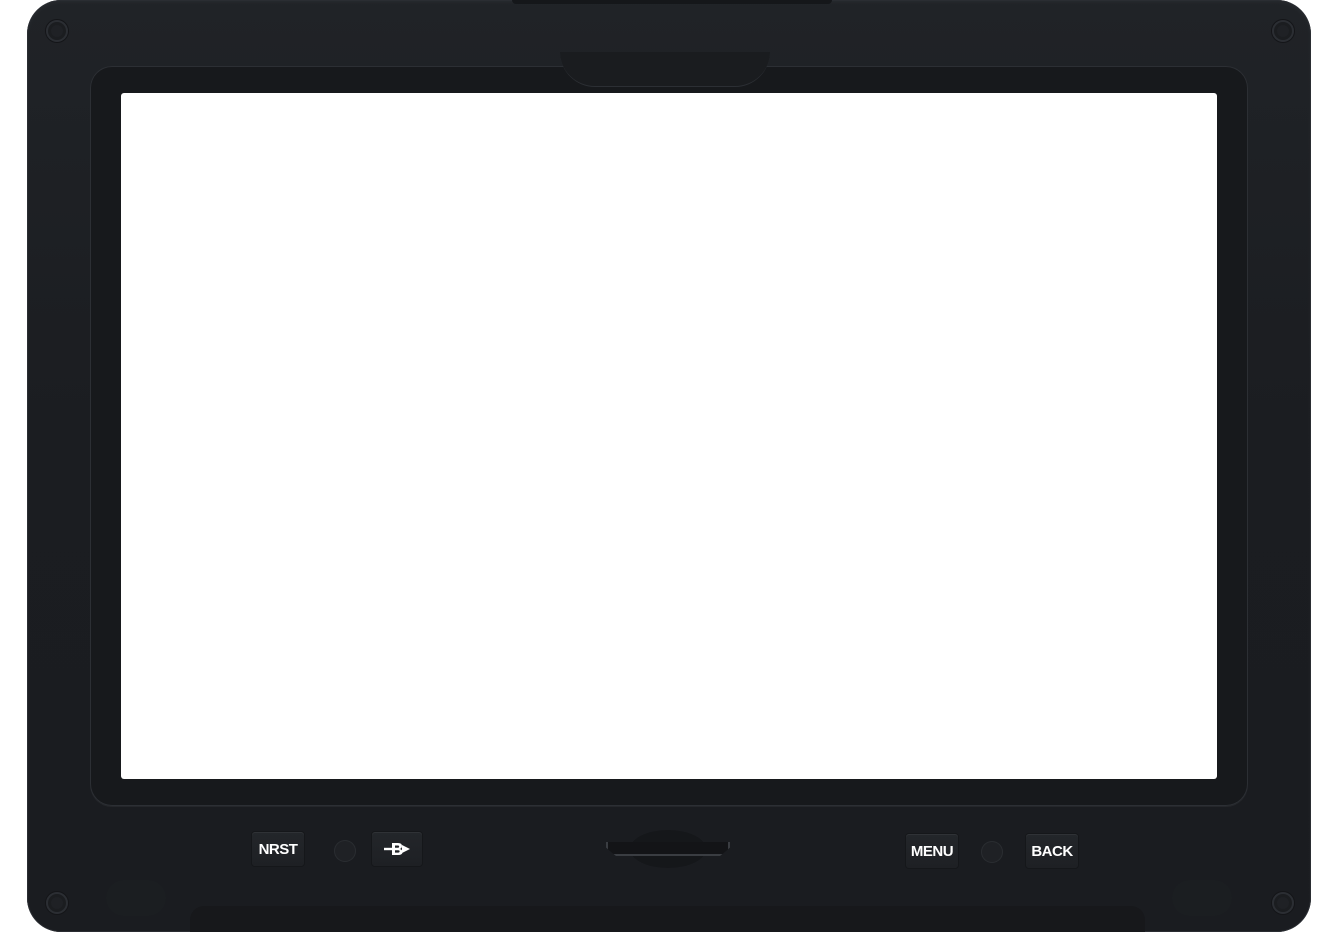 This screenshot has height=932, width=1338. What do you see at coordinates (932, 851) in the screenshot?
I see `menu-button: MENU` at bounding box center [932, 851].